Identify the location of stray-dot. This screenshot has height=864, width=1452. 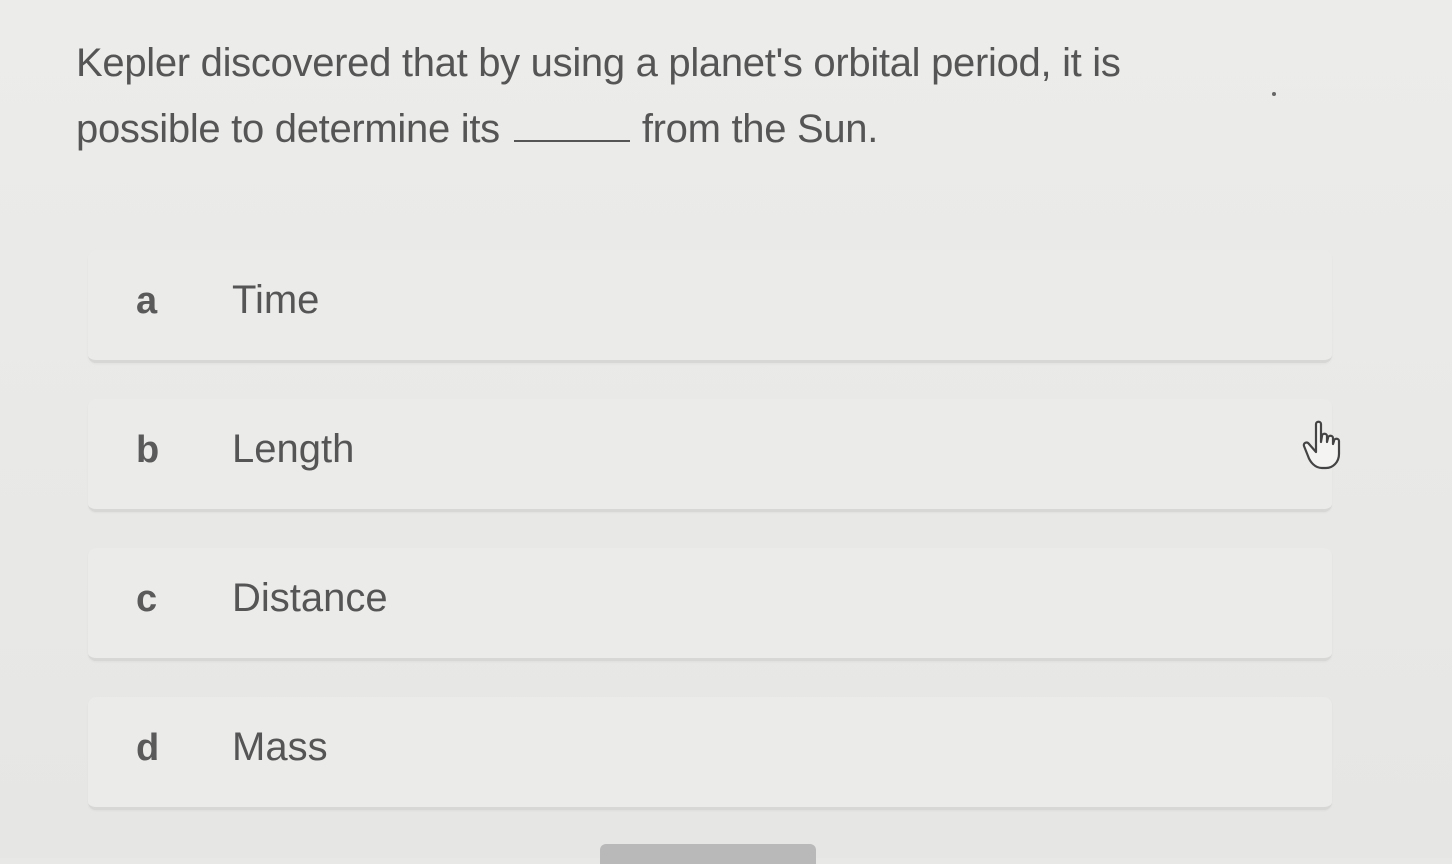
(1274, 94).